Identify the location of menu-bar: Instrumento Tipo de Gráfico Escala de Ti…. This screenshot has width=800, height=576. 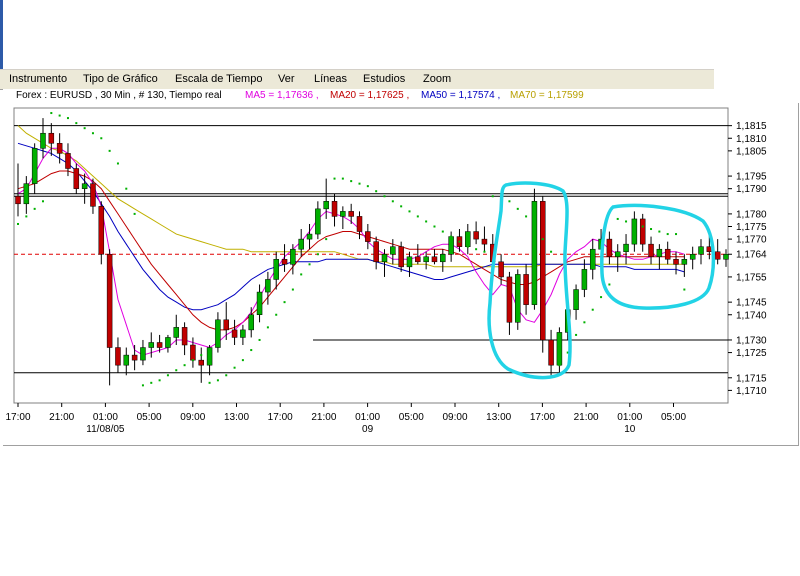
(357, 79).